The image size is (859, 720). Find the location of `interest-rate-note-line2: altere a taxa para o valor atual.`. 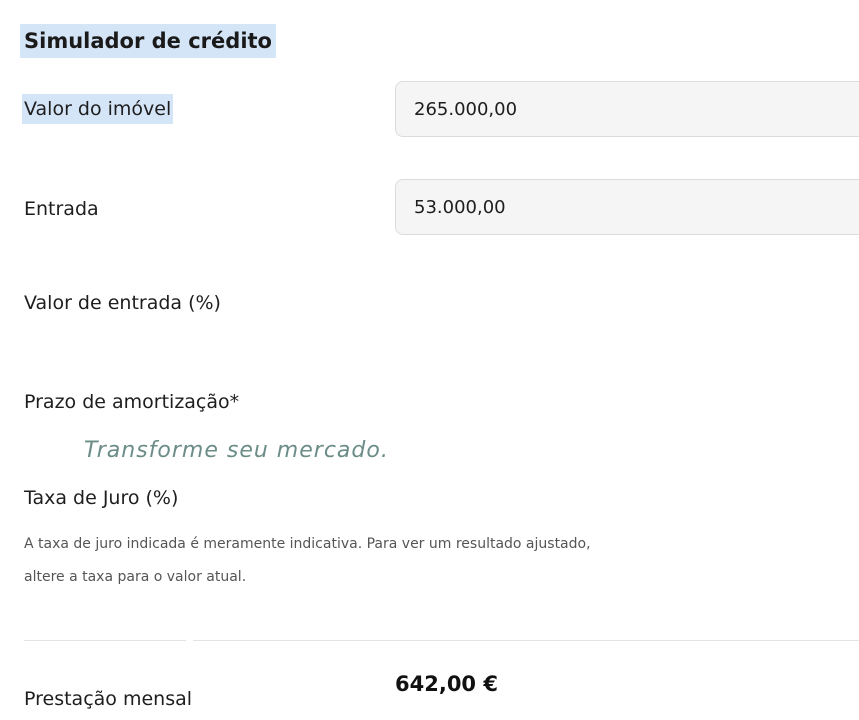

interest-rate-note-line2: altere a taxa para o valor atual. is located at coordinates (135, 577).